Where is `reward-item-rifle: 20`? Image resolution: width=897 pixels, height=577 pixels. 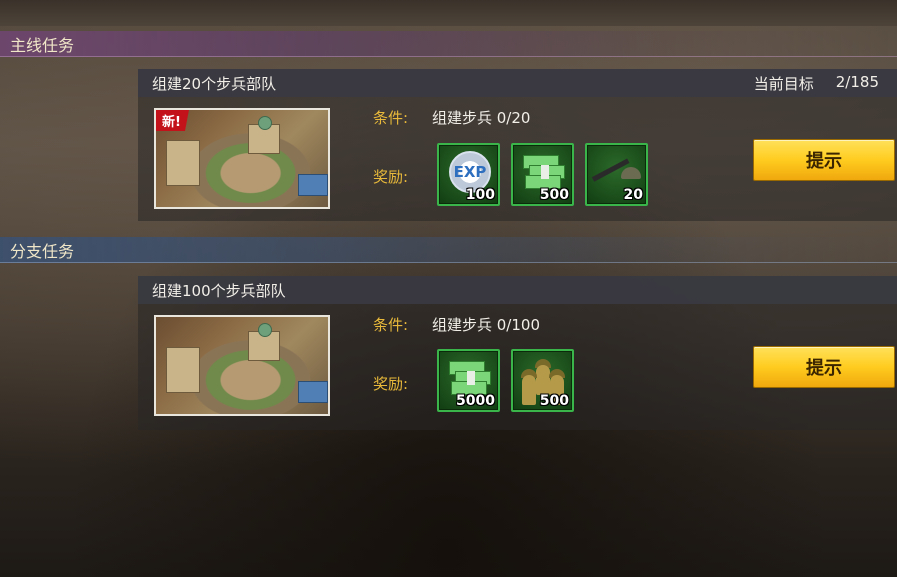 reward-item-rifle: 20 is located at coordinates (616, 174).